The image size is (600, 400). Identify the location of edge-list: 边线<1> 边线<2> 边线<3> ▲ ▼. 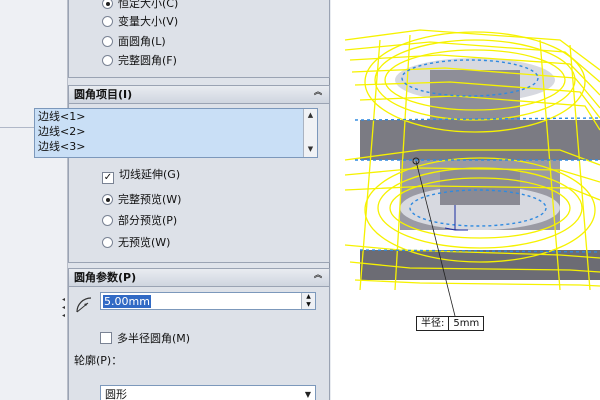
(176, 133).